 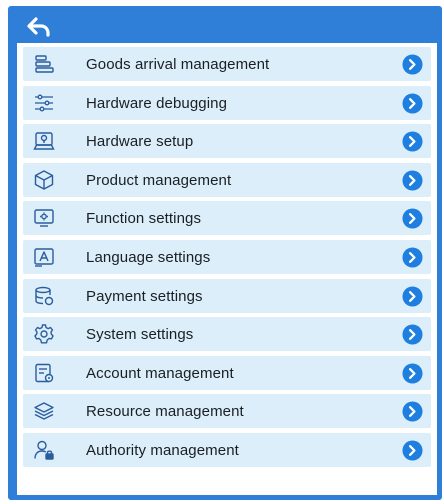 What do you see at coordinates (44, 180) in the screenshot?
I see `box-icon` at bounding box center [44, 180].